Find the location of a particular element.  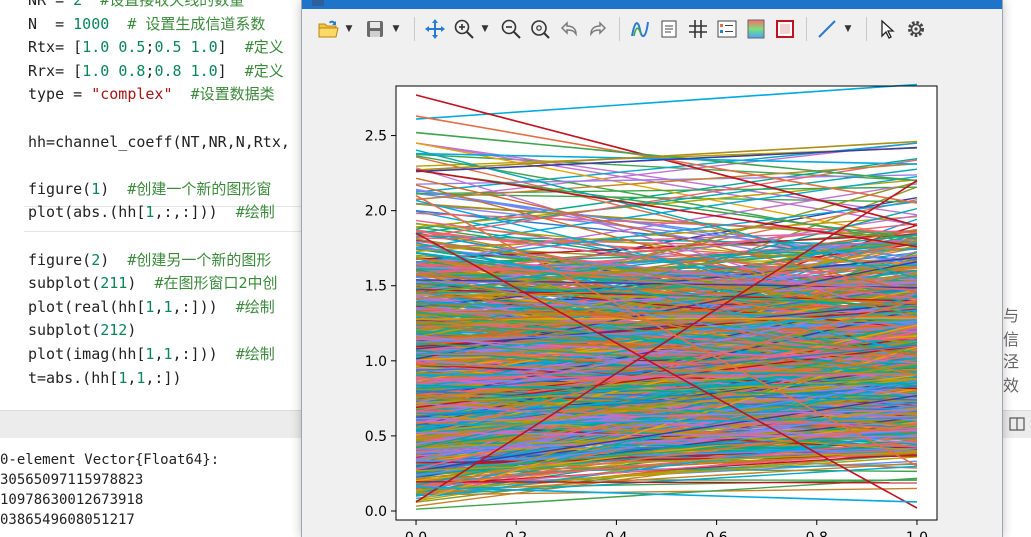

pan-icon is located at coordinates (435, 29).